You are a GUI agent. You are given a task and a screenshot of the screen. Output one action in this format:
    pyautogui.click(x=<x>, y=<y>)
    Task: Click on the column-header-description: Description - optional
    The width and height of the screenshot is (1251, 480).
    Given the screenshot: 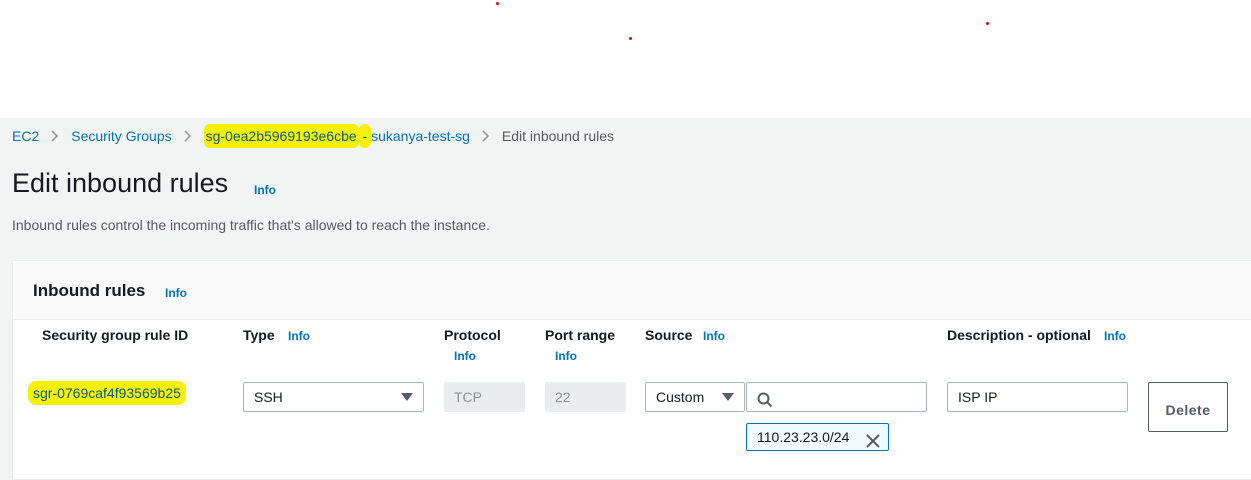 What is the action you would take?
    pyautogui.click(x=1019, y=335)
    